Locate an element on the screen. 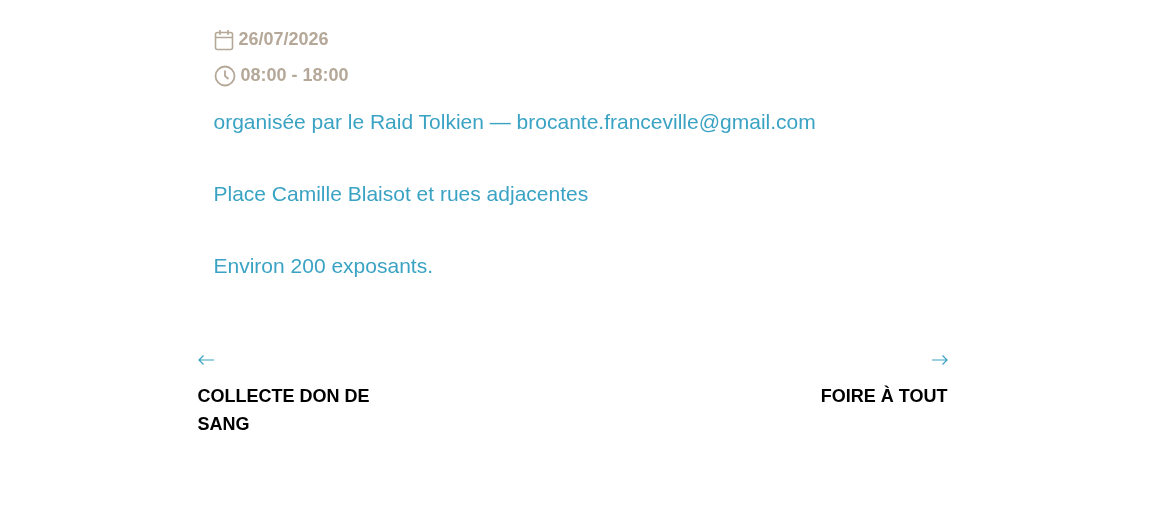 The width and height of the screenshot is (1170, 514). post-title: FOIRE À TOUT is located at coordinates (884, 396).